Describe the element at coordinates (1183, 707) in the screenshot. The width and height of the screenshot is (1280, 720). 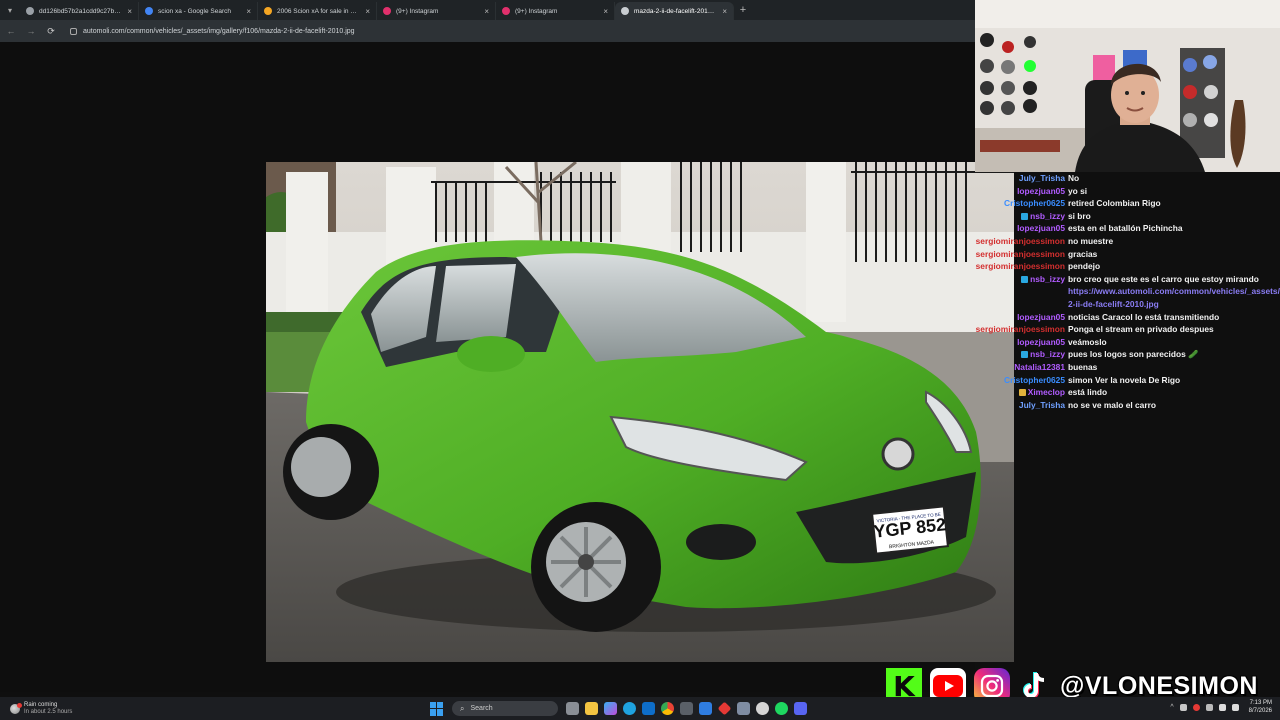
I see `tray-app-icon` at that location.